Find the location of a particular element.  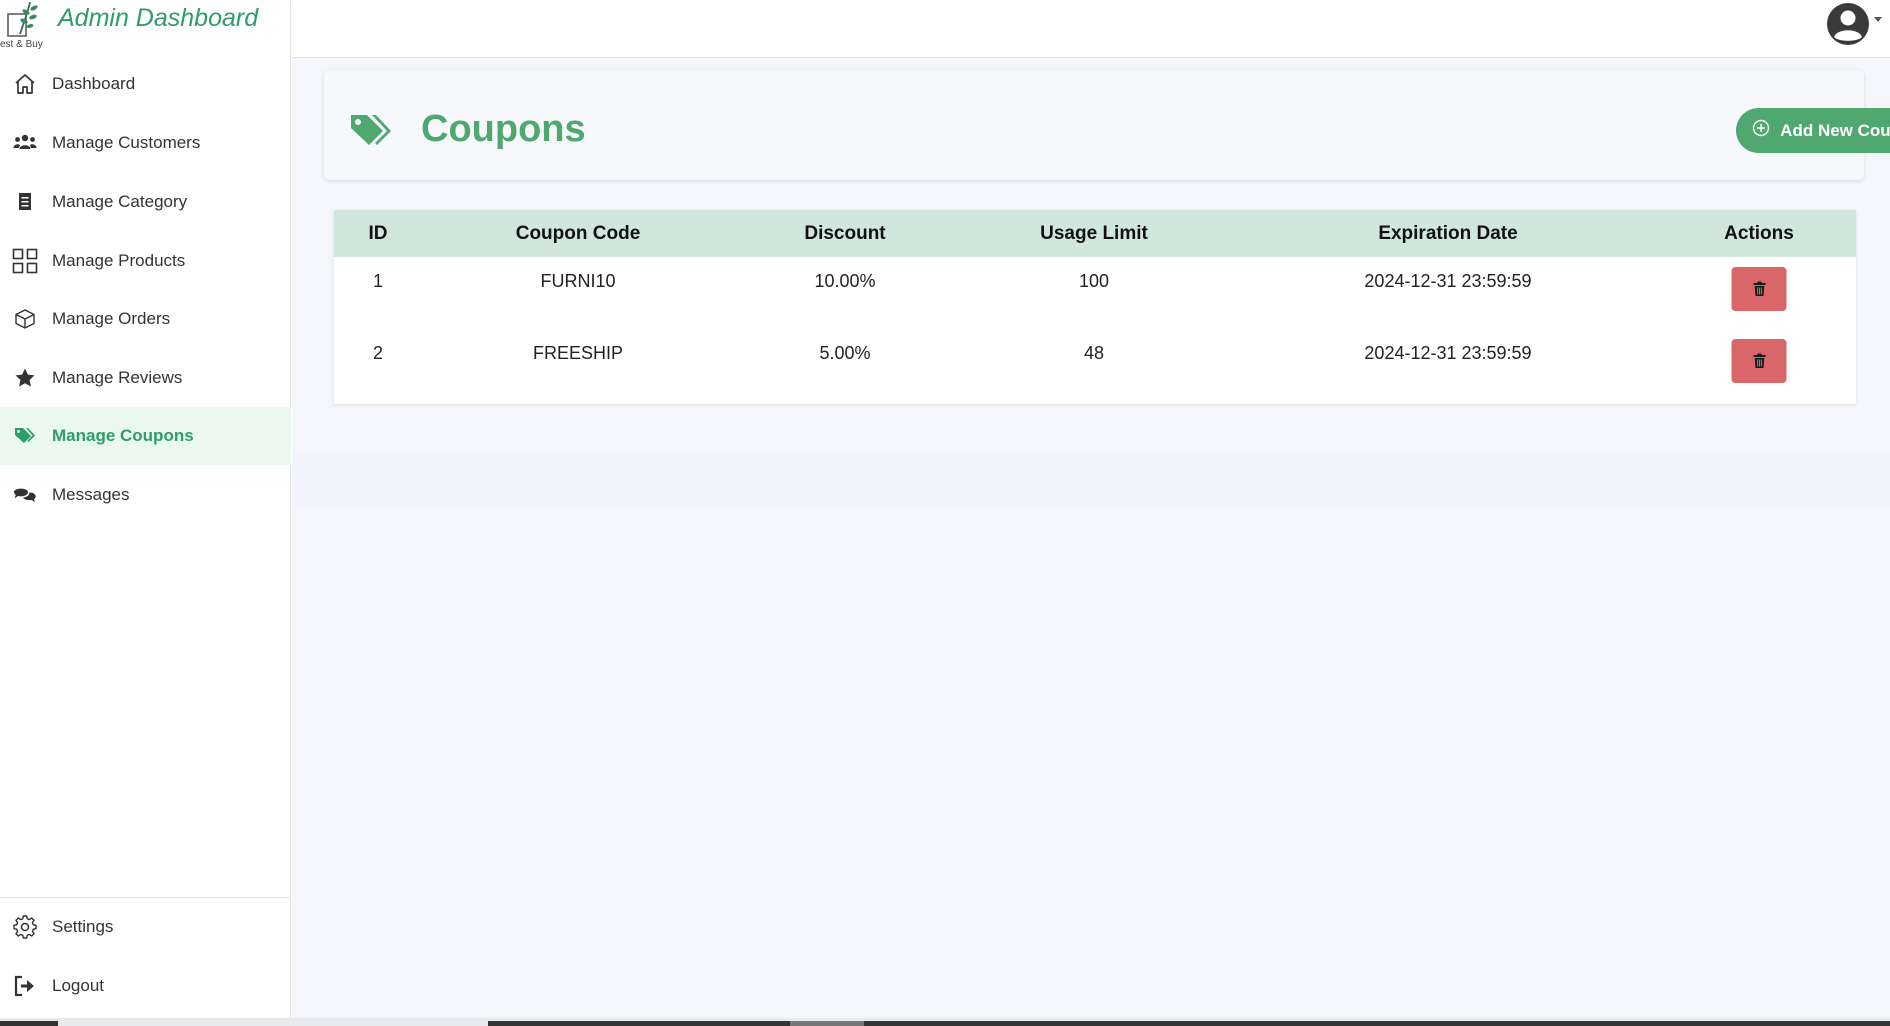

sidebar-item-label: Messages is located at coordinates (91, 494).